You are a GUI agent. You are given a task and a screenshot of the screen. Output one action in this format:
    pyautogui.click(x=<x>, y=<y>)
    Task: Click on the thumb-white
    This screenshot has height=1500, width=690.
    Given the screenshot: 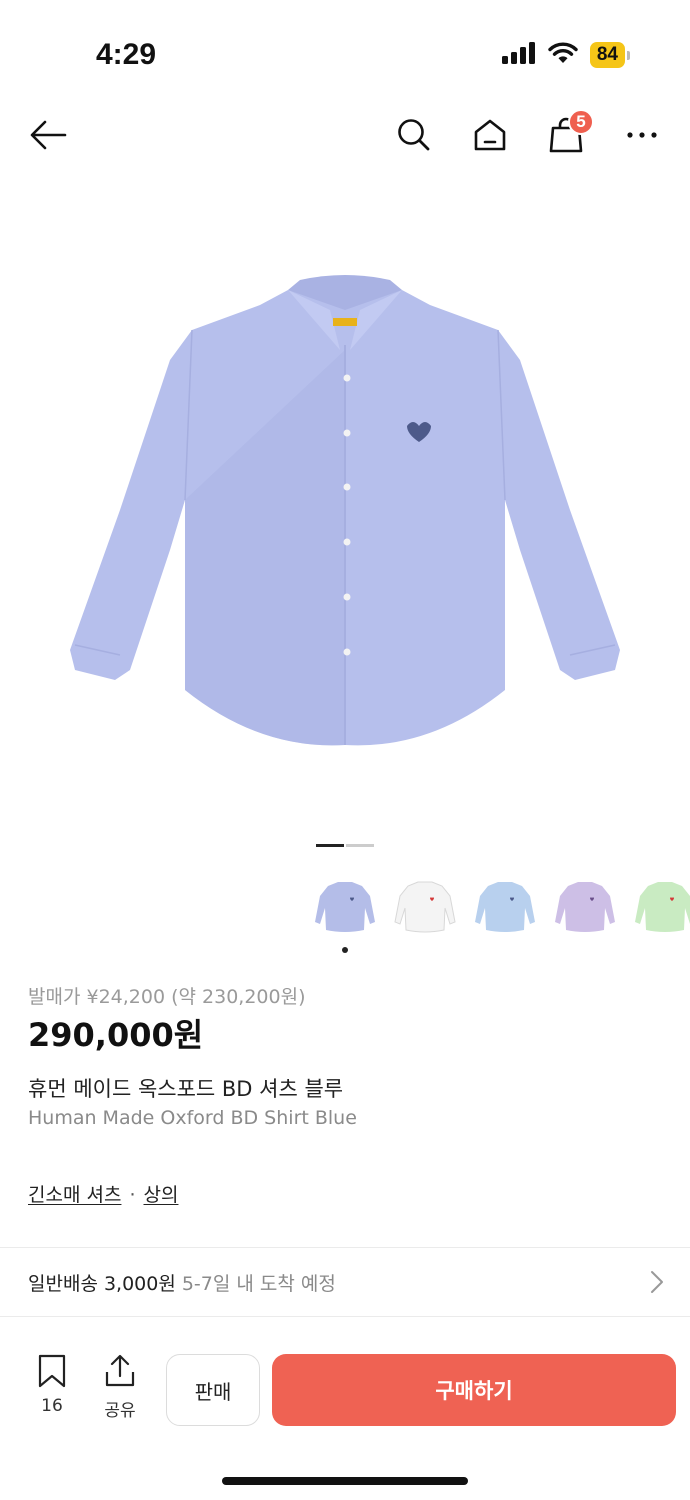 What is the action you would take?
    pyautogui.click(x=425, y=906)
    